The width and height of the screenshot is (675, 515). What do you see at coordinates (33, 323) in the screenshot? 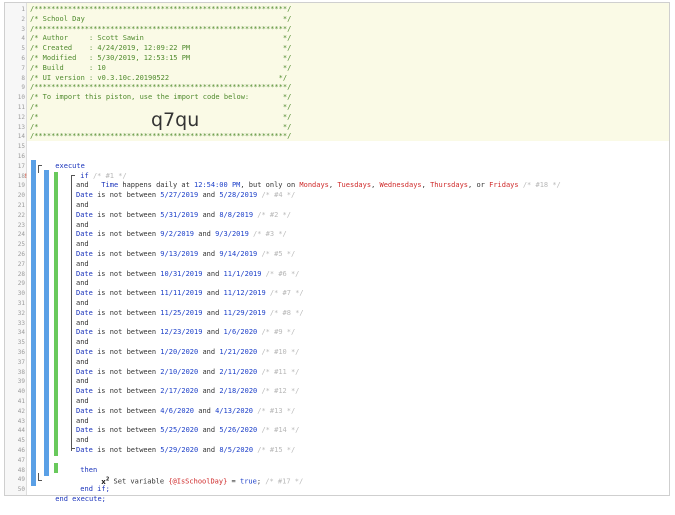
I see `execute-block-bar` at bounding box center [33, 323].